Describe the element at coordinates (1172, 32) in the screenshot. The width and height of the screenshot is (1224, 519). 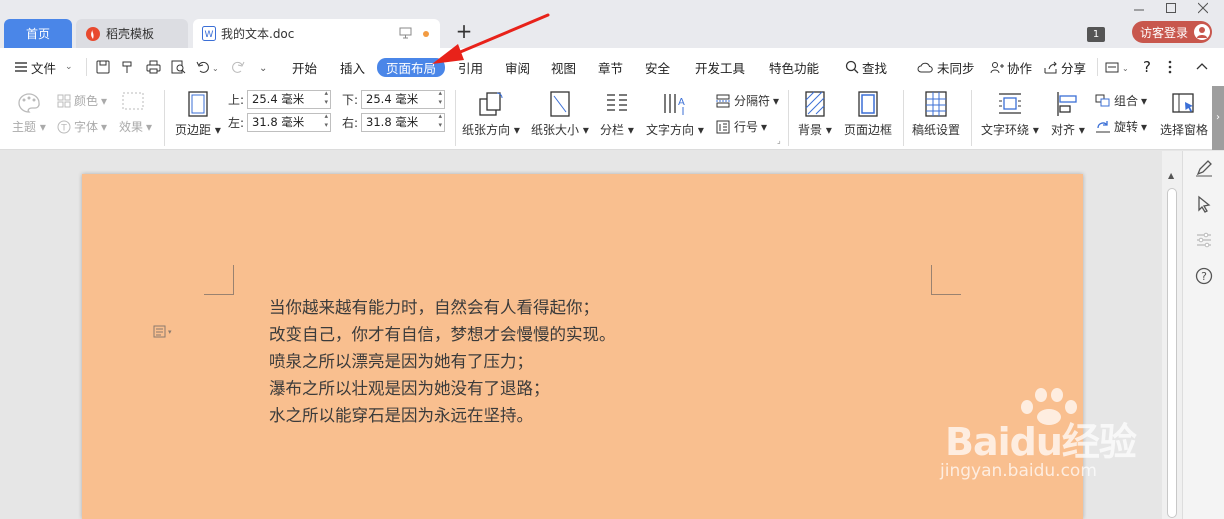
I see `login-button: 访客登录` at that location.